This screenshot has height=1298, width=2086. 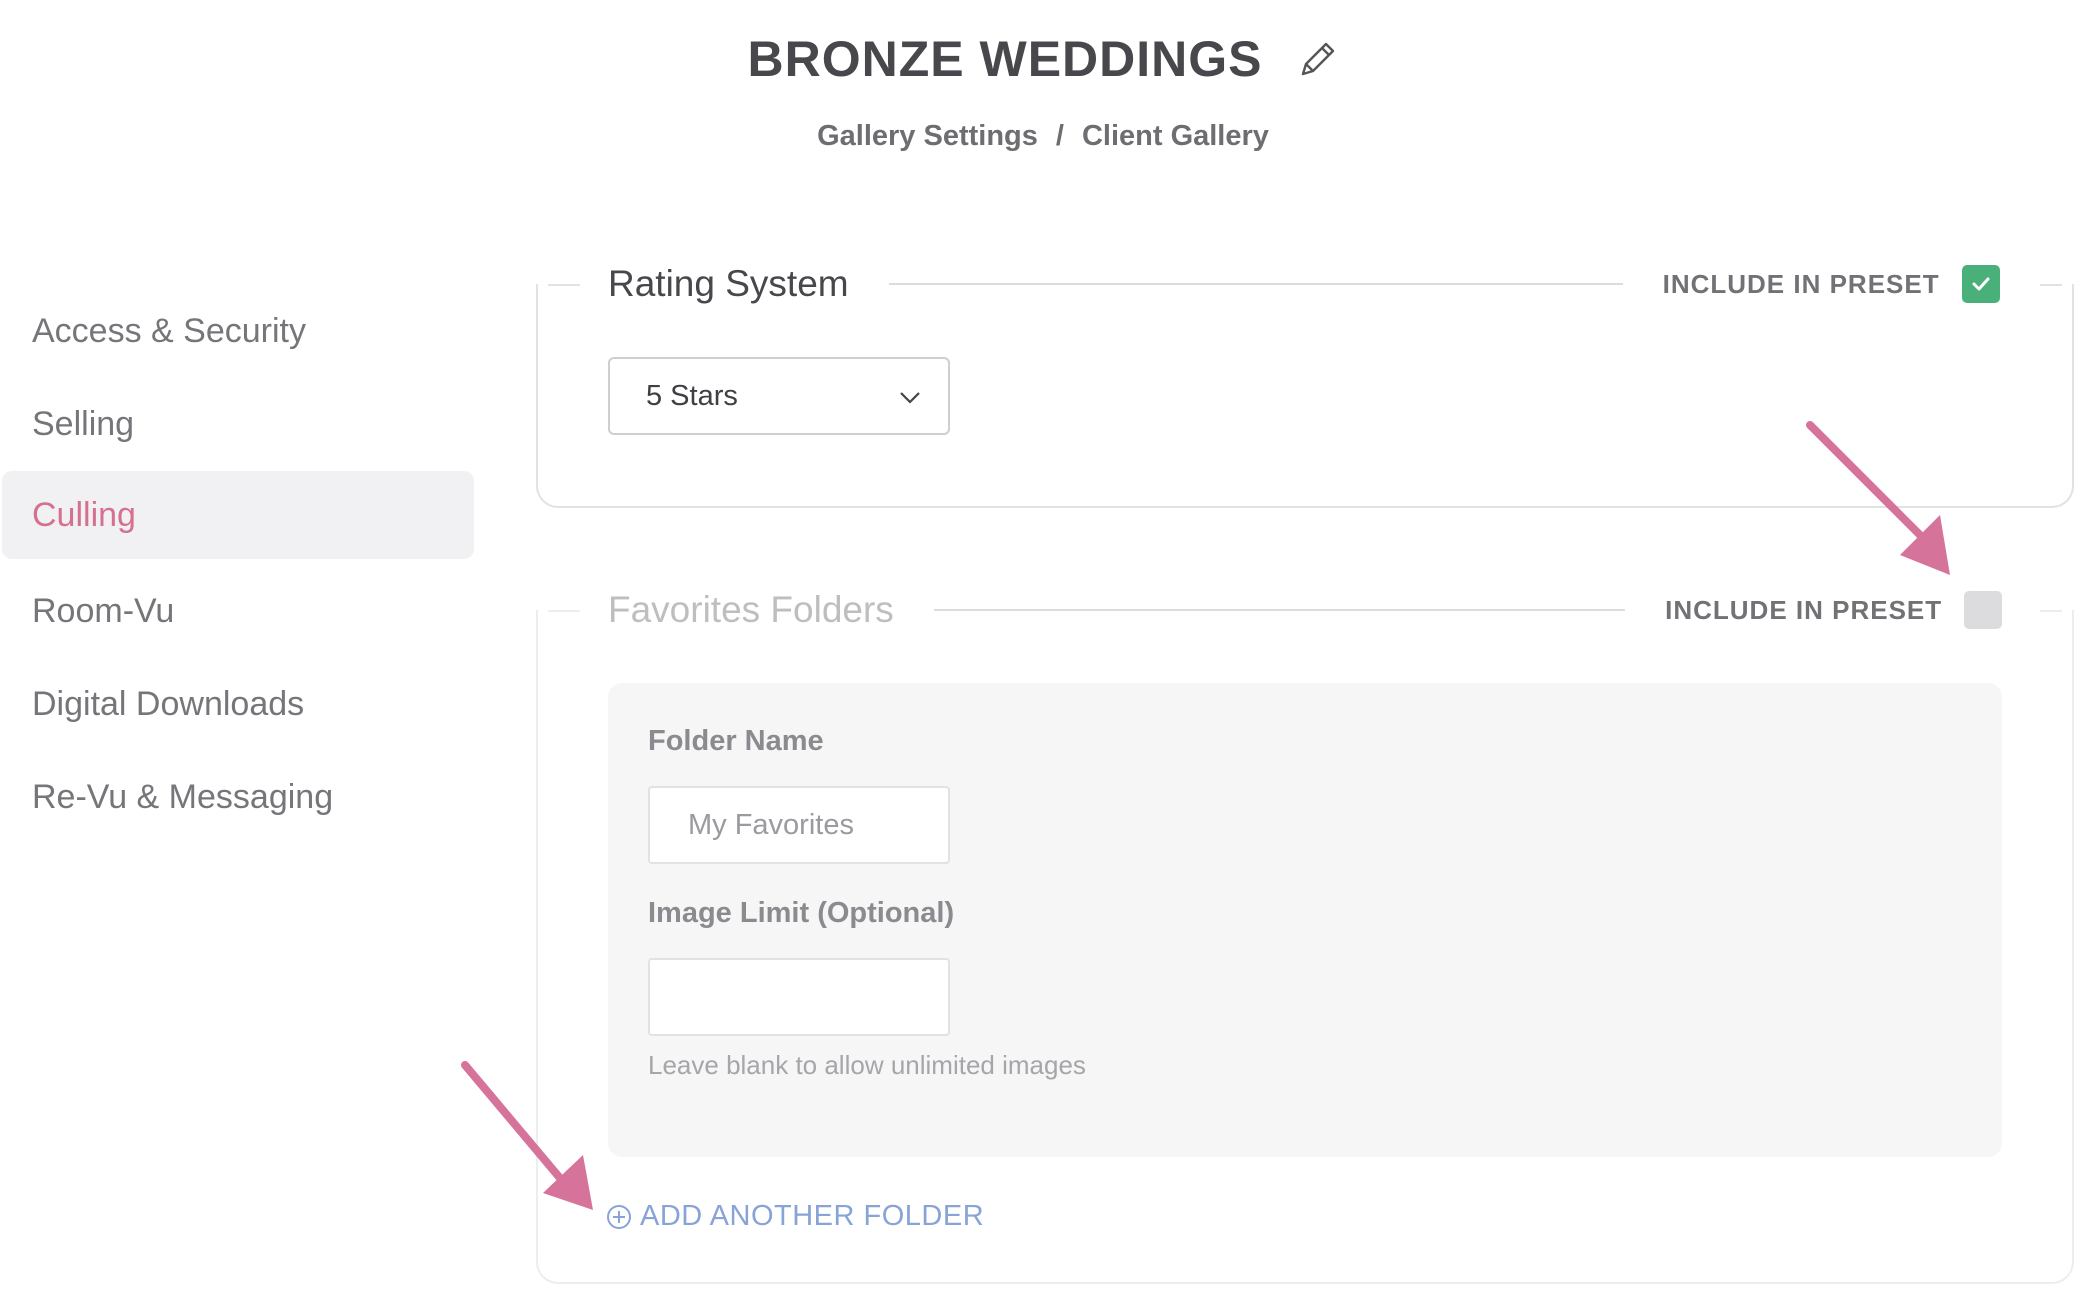 I want to click on add-another-folder-button: ADD ANOTHER FOLDER, so click(x=795, y=1216).